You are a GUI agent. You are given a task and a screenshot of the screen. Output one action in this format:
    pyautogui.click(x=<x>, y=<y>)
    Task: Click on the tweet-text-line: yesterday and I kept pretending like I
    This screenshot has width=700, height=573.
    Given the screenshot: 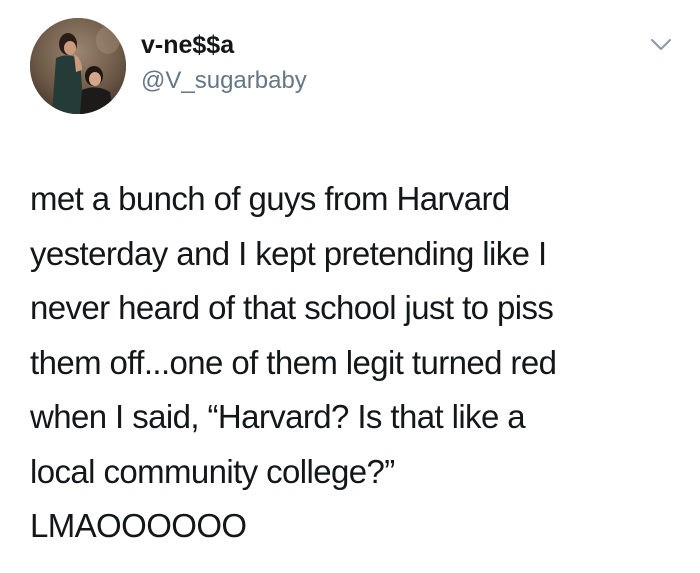 What is the action you would take?
    pyautogui.click(x=288, y=253)
    